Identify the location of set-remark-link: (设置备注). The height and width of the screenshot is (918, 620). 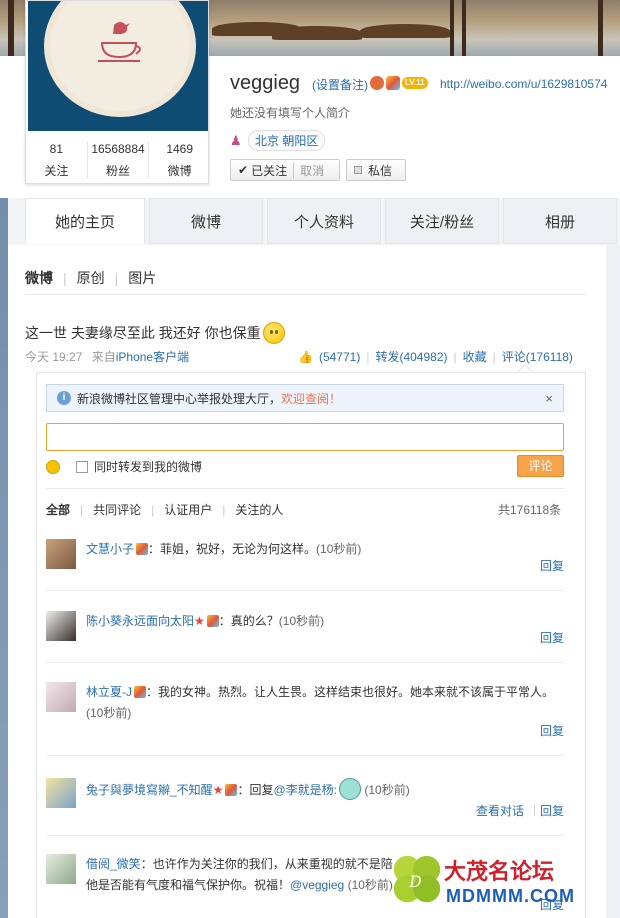
(340, 84).